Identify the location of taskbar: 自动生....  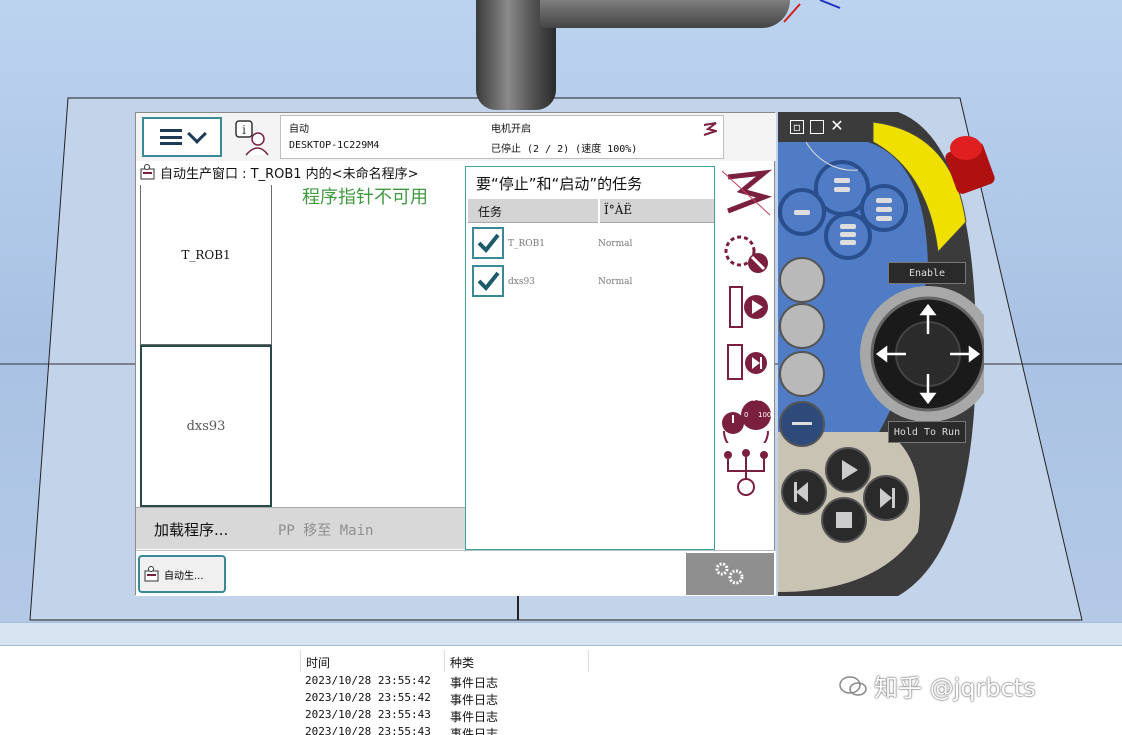
(456, 573).